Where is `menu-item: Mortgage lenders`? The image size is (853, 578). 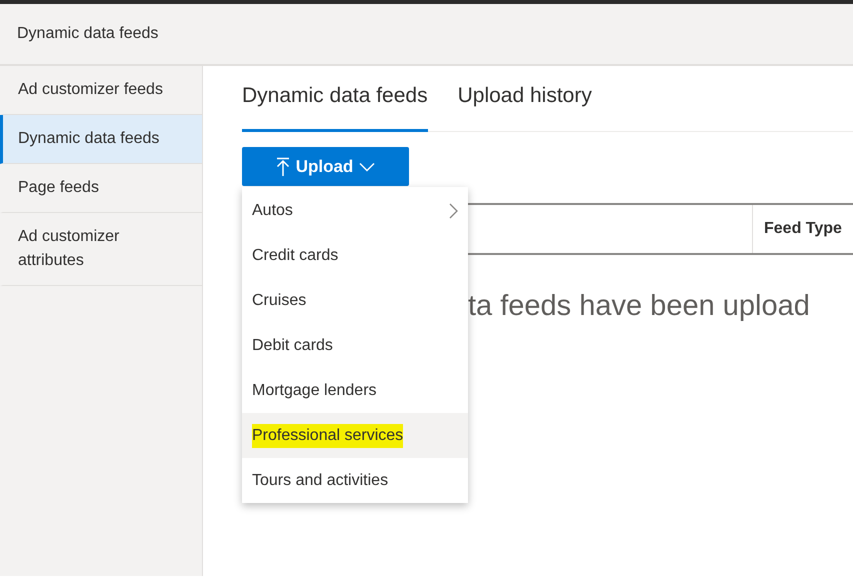
menu-item: Mortgage lenders is located at coordinates (355, 390).